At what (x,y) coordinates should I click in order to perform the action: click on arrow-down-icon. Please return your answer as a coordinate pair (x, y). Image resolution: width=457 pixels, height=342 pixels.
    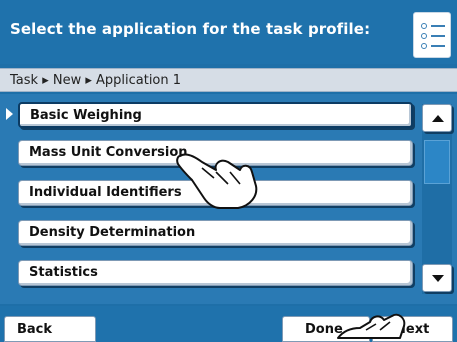
    Looking at the image, I should click on (438, 278).